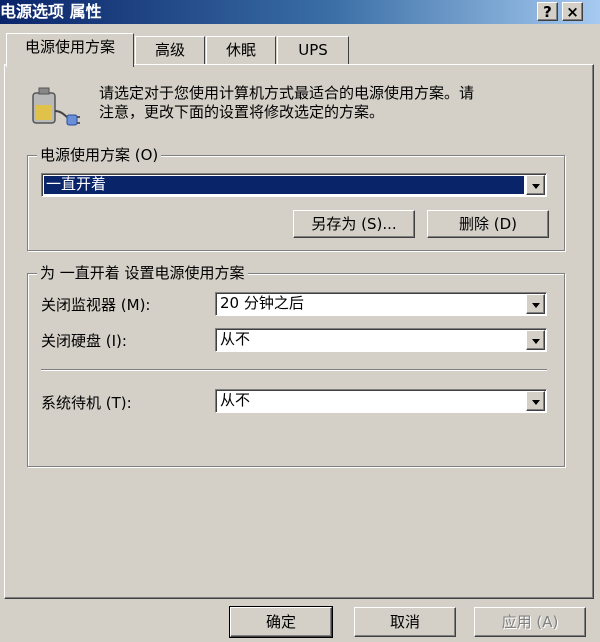 Image resolution: width=600 pixels, height=642 pixels. I want to click on description-line-1: 请选定对于您使用计算机方式最适合的电源使用方案。请, so click(287, 93).